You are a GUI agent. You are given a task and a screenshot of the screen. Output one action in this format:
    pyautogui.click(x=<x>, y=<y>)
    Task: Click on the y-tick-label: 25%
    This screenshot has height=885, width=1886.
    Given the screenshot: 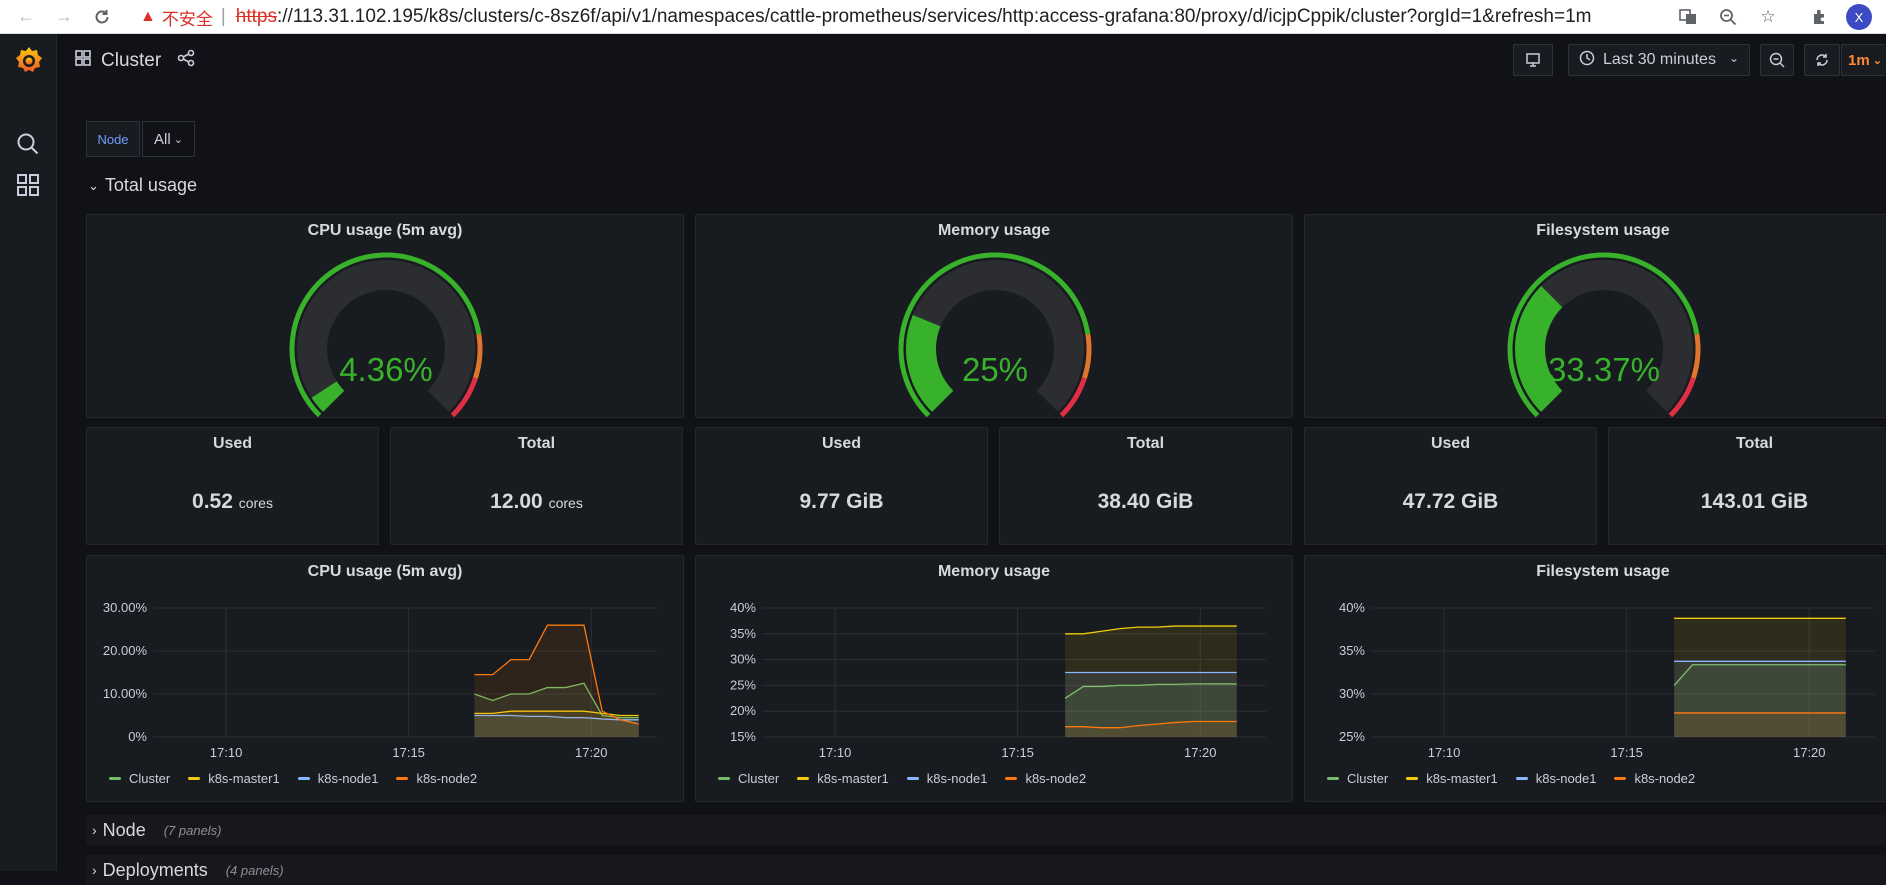 What is the action you would take?
    pyautogui.click(x=1352, y=736)
    